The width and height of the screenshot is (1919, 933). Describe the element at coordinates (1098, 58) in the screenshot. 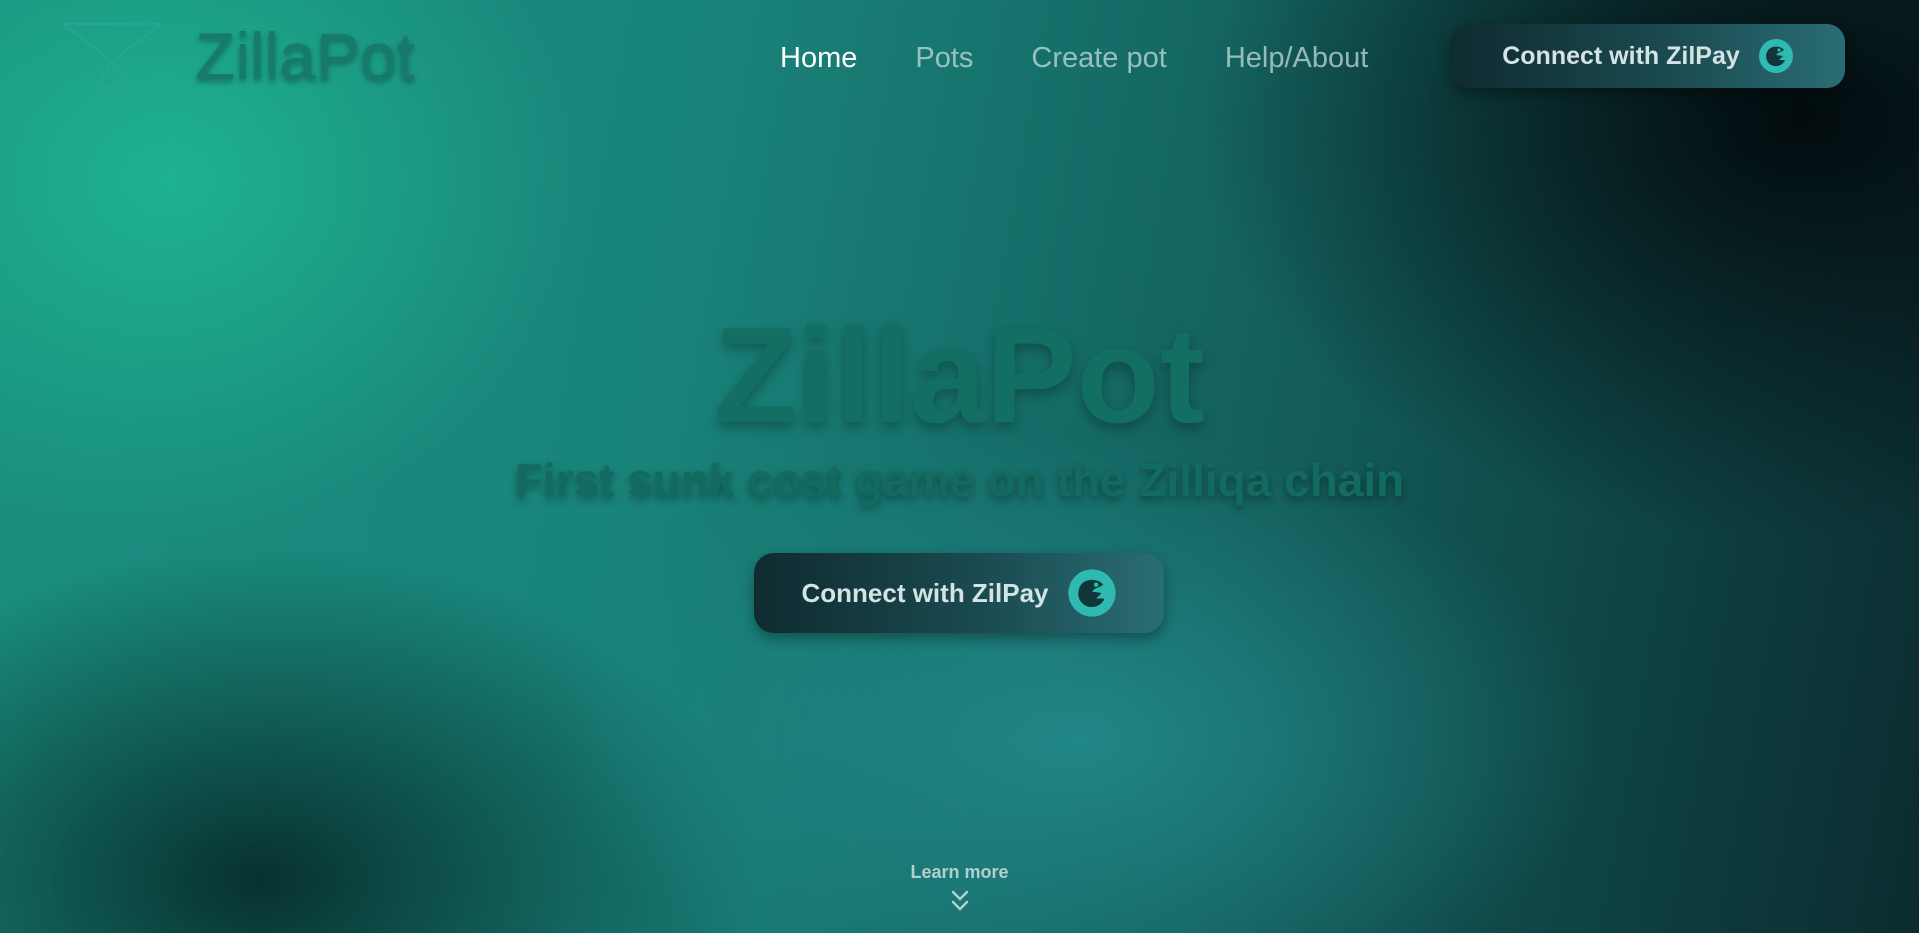

I see `nav-link-create-pot: Create pot` at that location.